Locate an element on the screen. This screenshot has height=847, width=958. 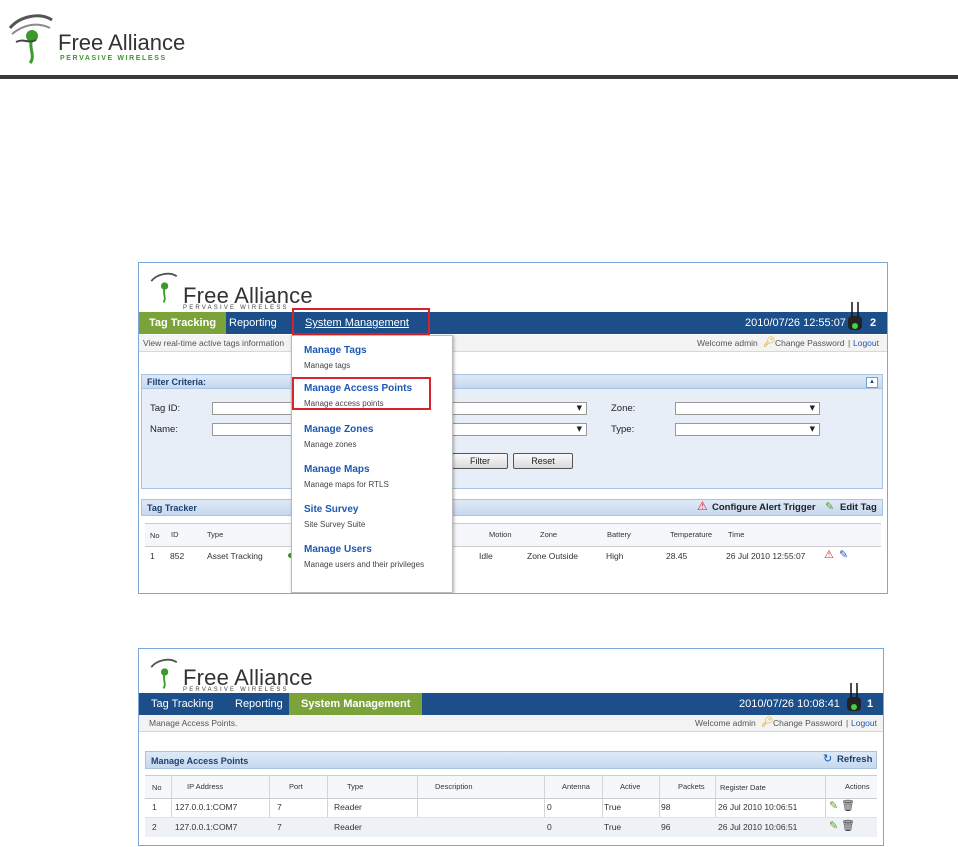
cell-register-date: 26 Jul 2010 10:06:51 is located at coordinates (758, 807).